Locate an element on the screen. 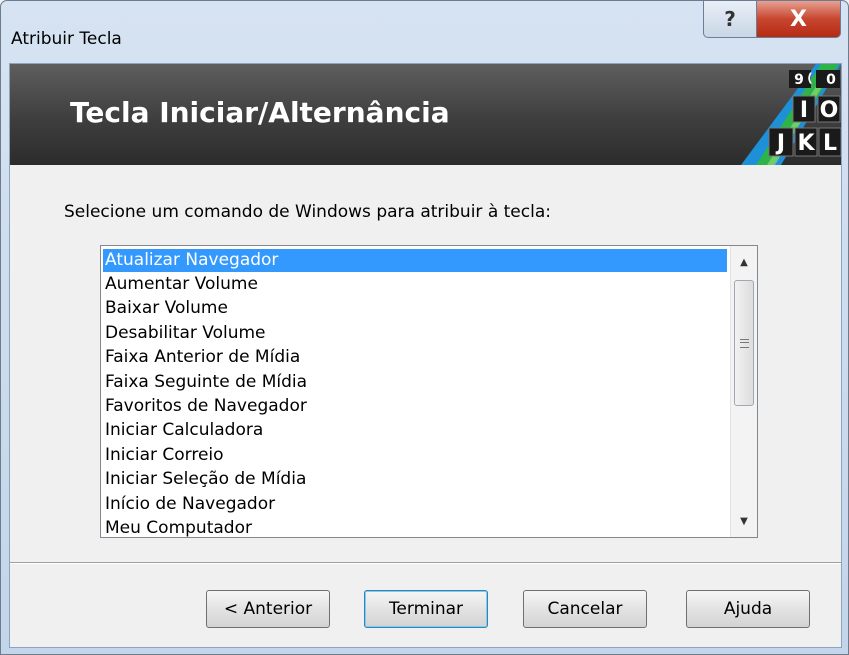  key-label: 9 is located at coordinates (799, 80).